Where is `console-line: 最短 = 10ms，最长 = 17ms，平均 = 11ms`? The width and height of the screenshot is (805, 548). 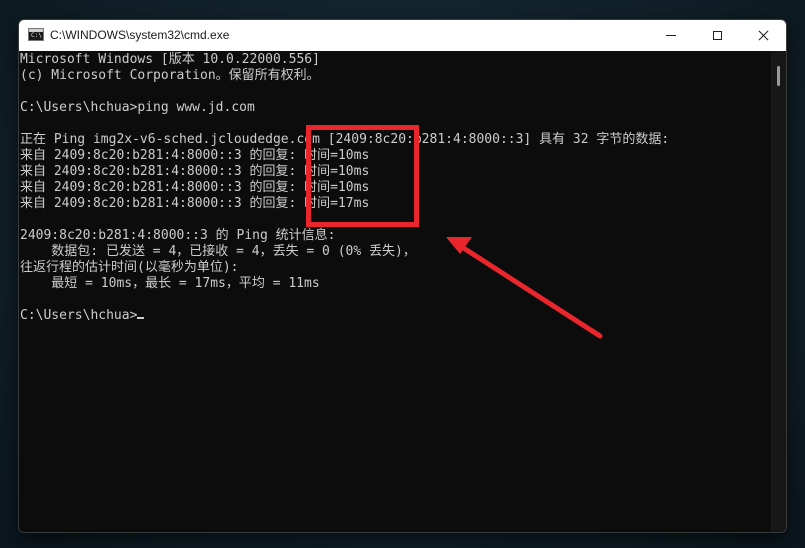
console-line: 最短 = 10ms，最长 = 17ms，平均 = 11ms is located at coordinates (170, 283).